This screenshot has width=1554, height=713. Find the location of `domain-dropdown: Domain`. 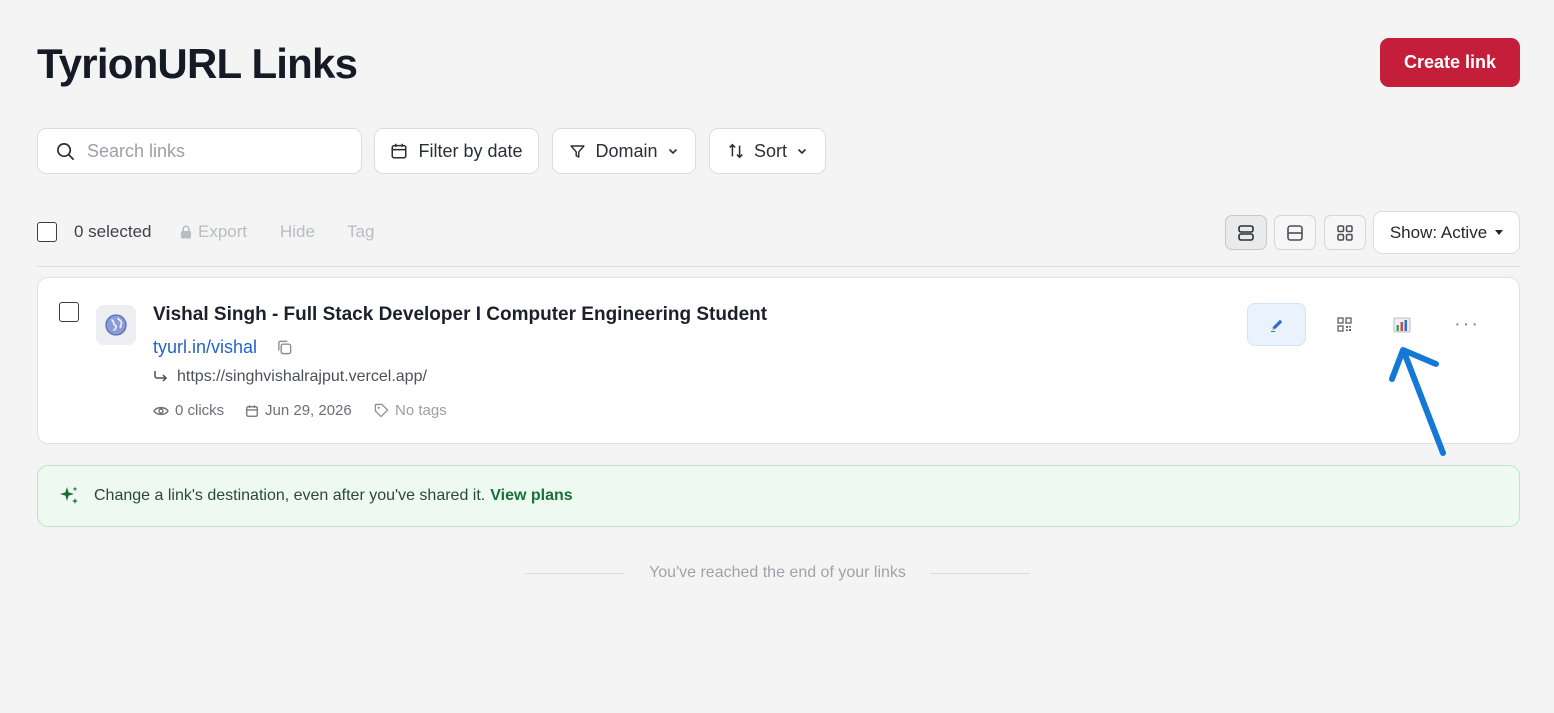

domain-dropdown: Domain is located at coordinates (624, 151).